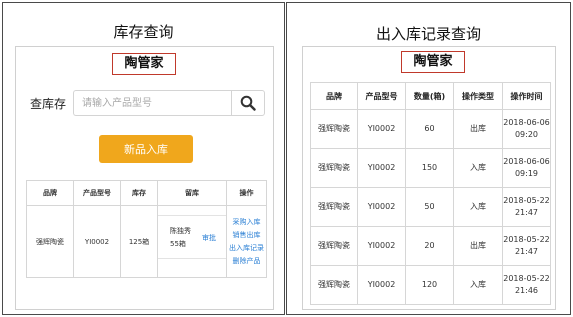 This screenshot has width=573, height=317. What do you see at coordinates (526, 168) in the screenshot?
I see `time-cell: 2018-06-06 09:19` at bounding box center [526, 168].